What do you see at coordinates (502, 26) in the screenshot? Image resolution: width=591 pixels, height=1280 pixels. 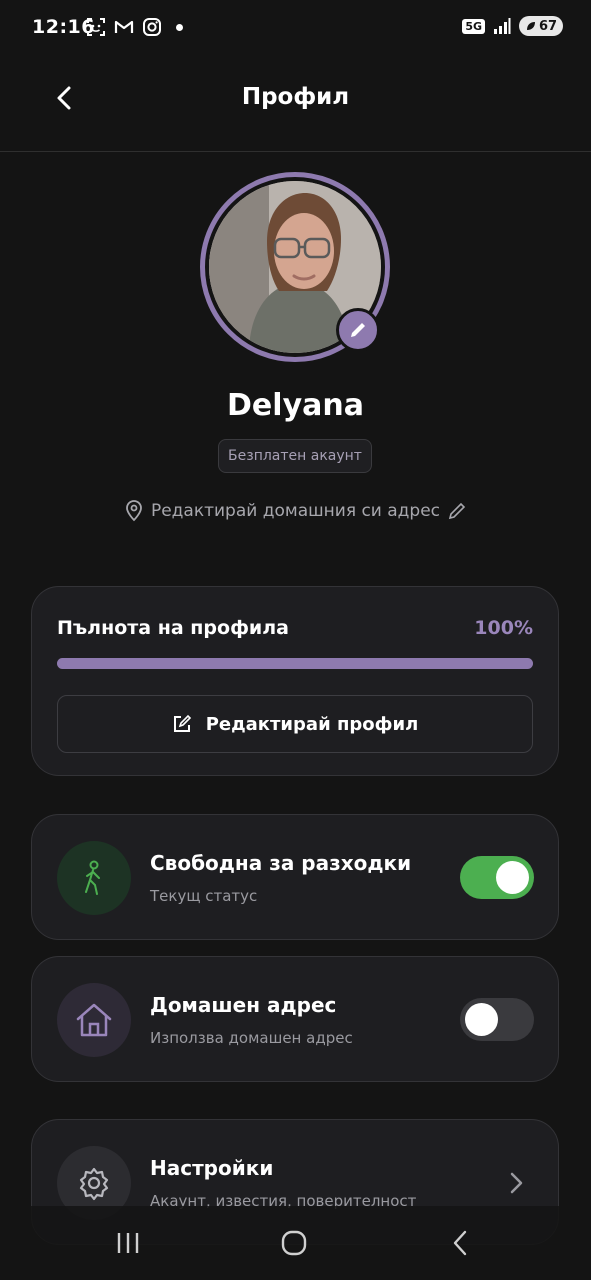 I see `signal-icon` at bounding box center [502, 26].